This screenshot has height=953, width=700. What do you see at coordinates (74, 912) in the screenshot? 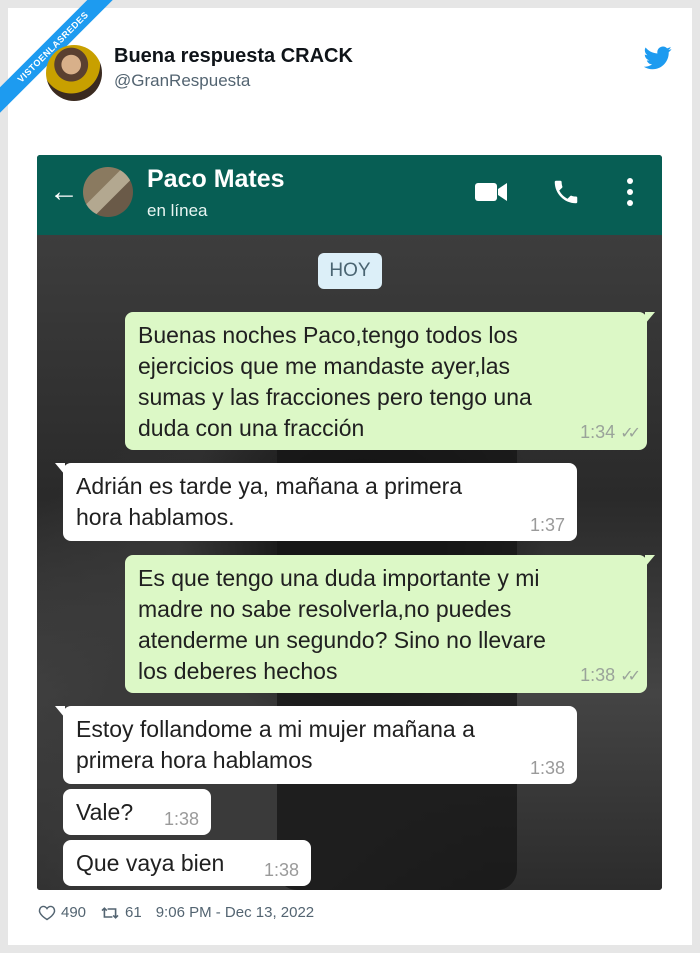
I see `like-count: 490` at bounding box center [74, 912].